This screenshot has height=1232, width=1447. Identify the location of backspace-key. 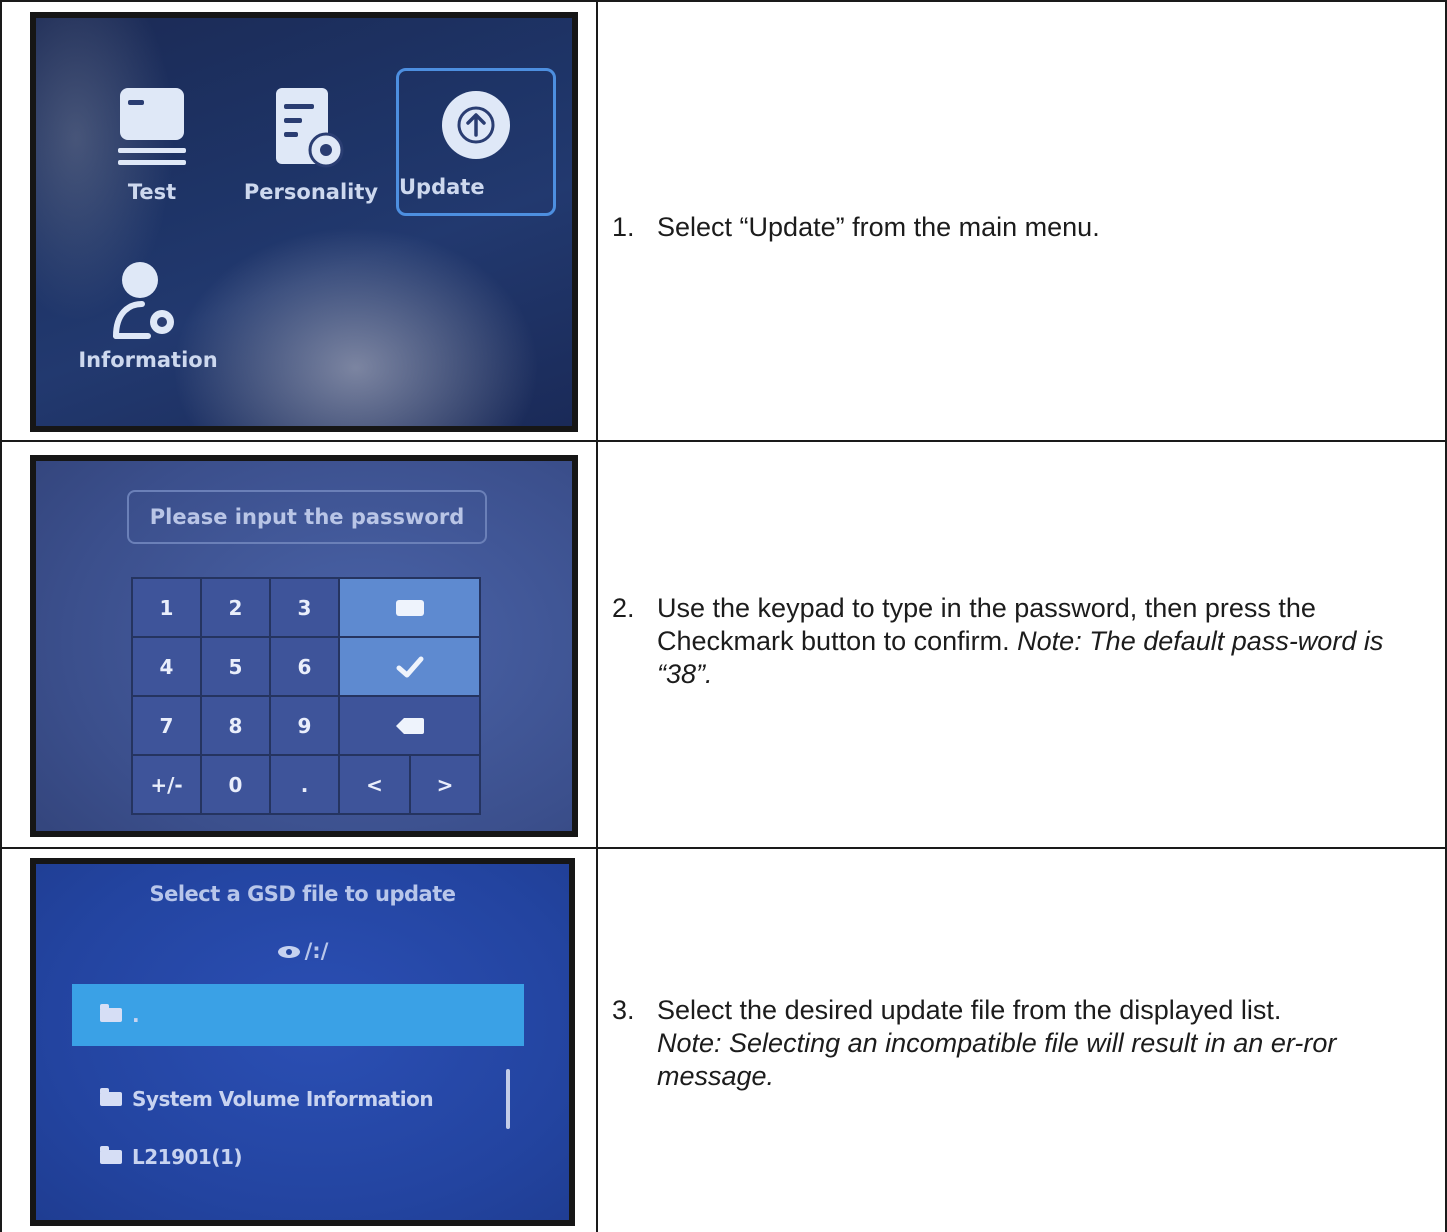
(409, 725).